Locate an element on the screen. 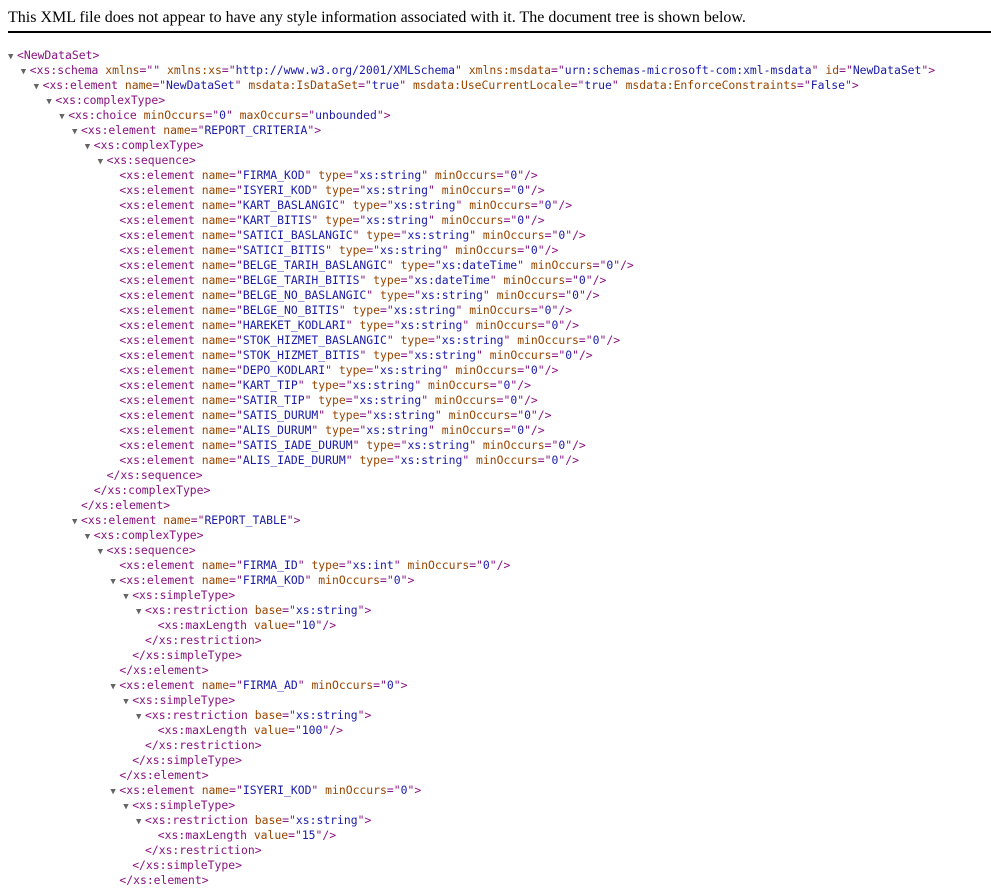  xml-attr-value: xs:dateTime is located at coordinates (452, 280).